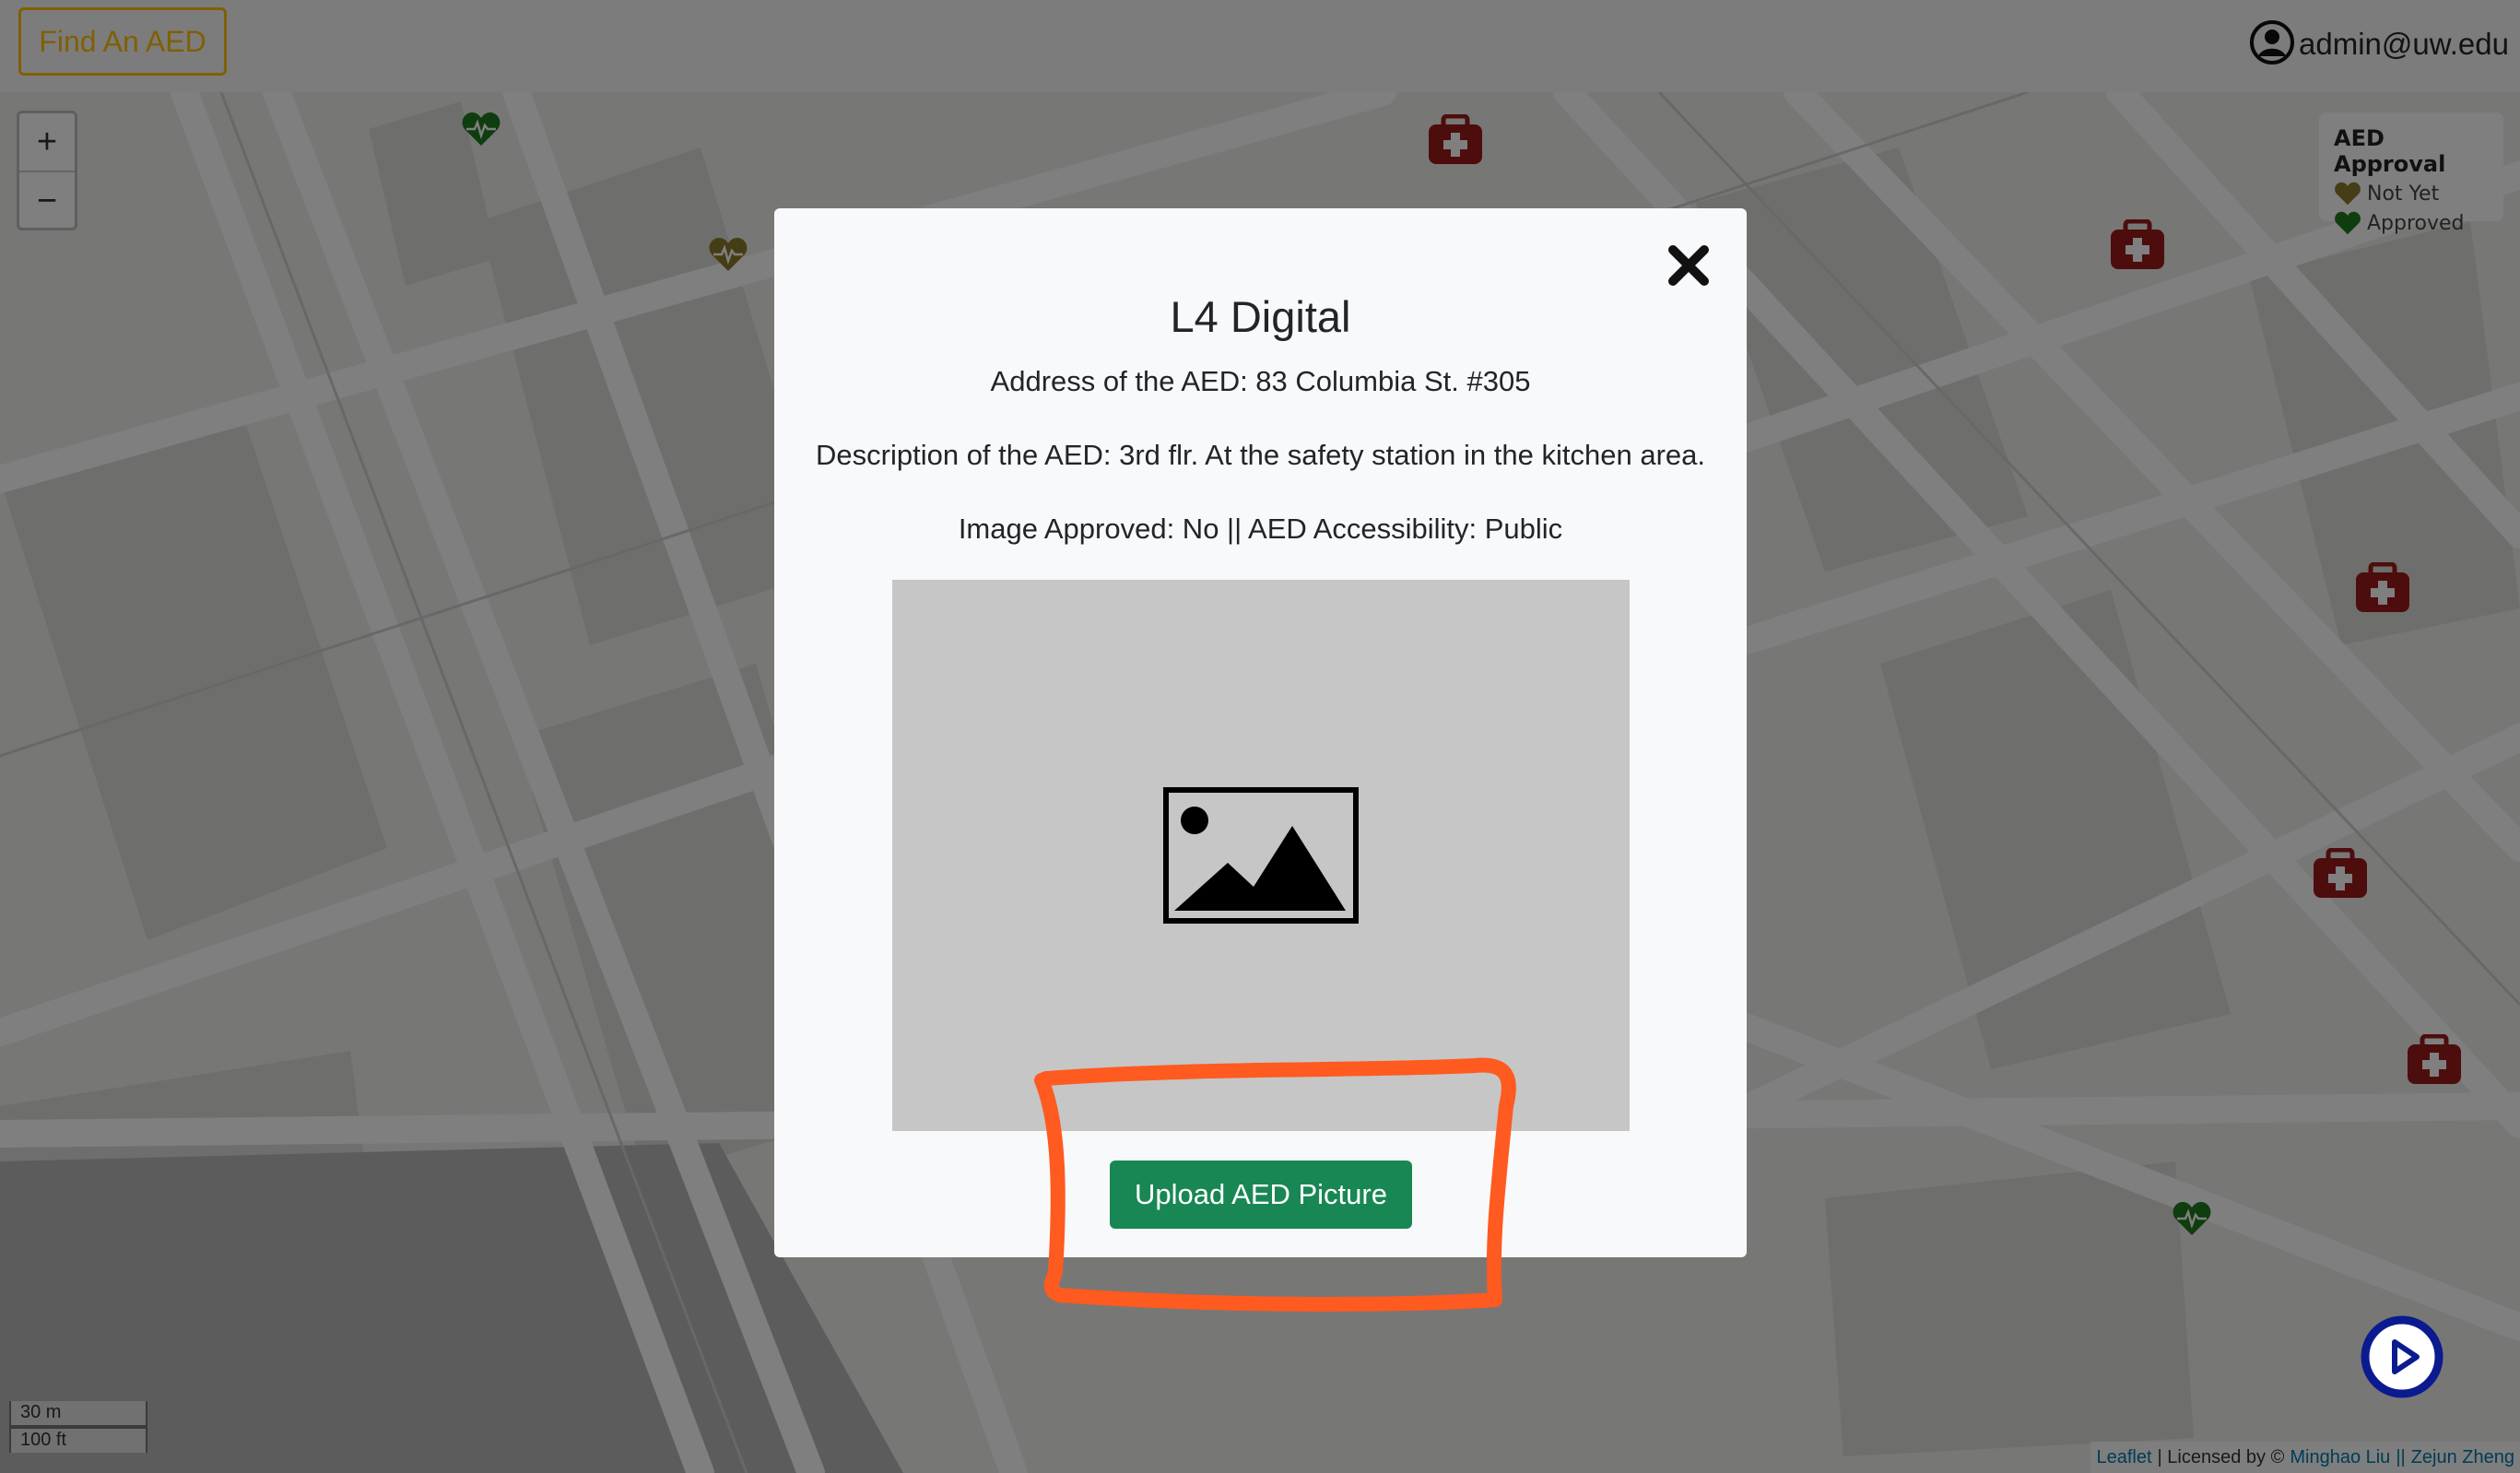 The image size is (2520, 1473). What do you see at coordinates (1260, 381) in the screenshot?
I see `aed-address: Address of the AED: 83 Columbia St. #305` at bounding box center [1260, 381].